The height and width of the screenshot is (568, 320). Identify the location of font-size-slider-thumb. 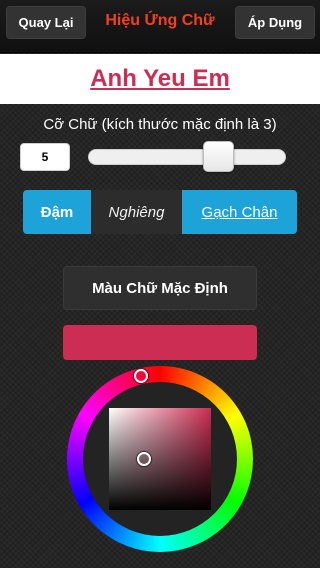
(218, 156).